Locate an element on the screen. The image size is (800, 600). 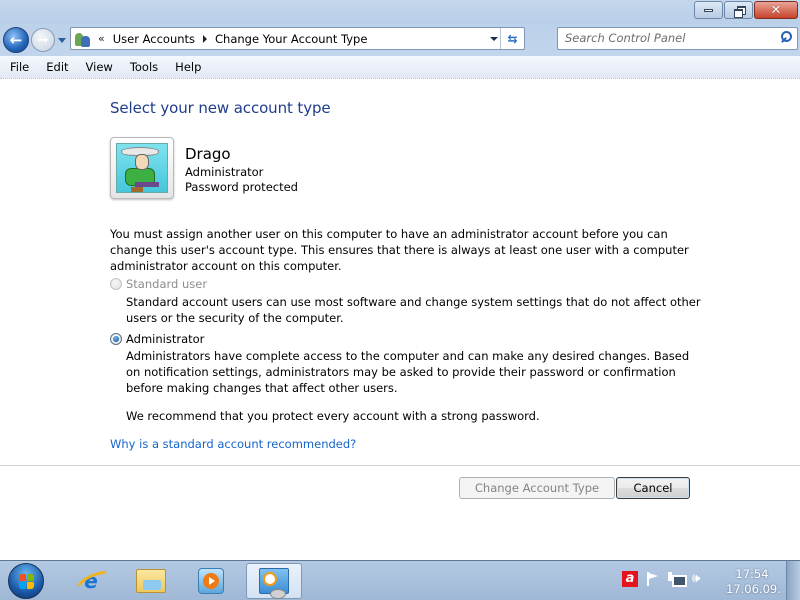
back-arrow-icon: ← is located at coordinates (16, 40).